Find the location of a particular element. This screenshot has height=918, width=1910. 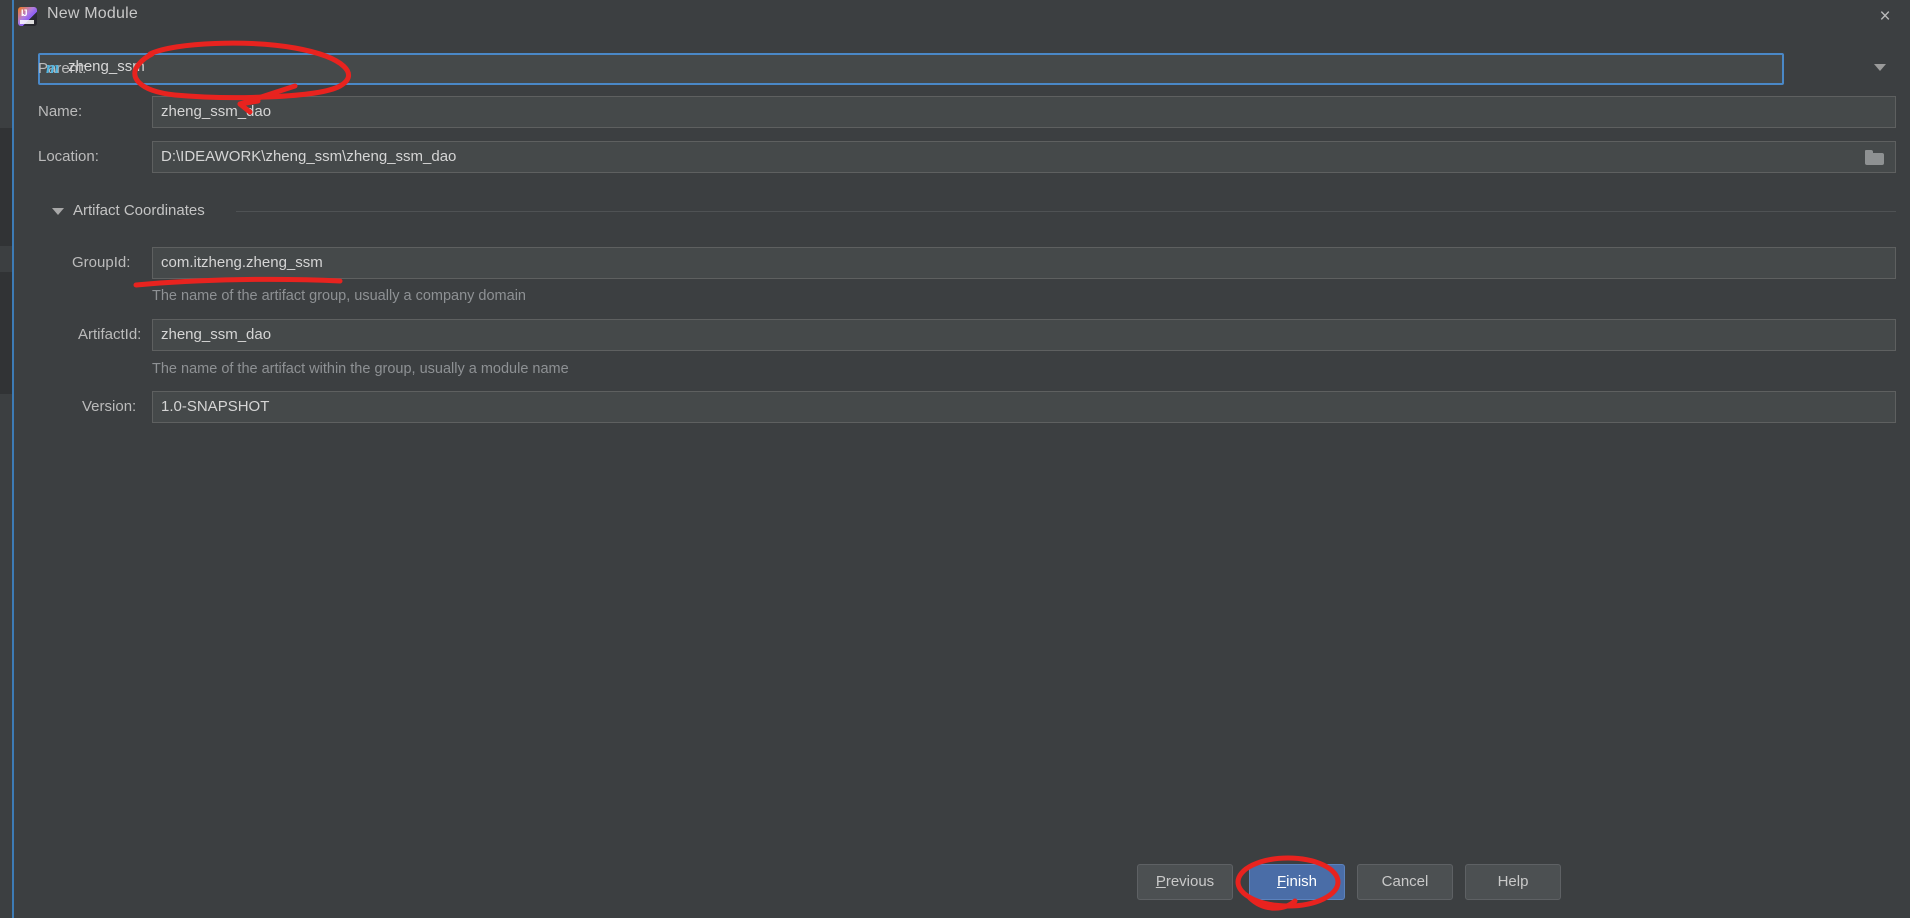

groupid-value: com.itzheng.zheng_ssm is located at coordinates (242, 262).